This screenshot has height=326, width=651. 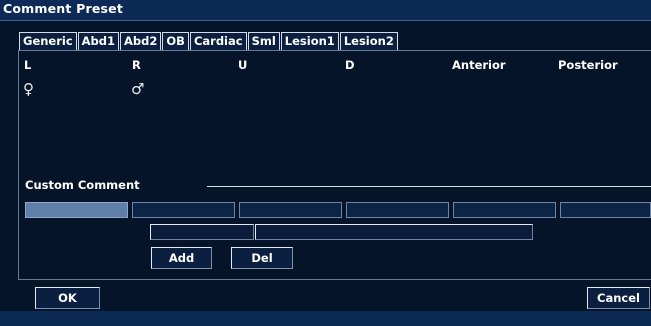 What do you see at coordinates (67, 298) in the screenshot?
I see `ok-button: OK` at bounding box center [67, 298].